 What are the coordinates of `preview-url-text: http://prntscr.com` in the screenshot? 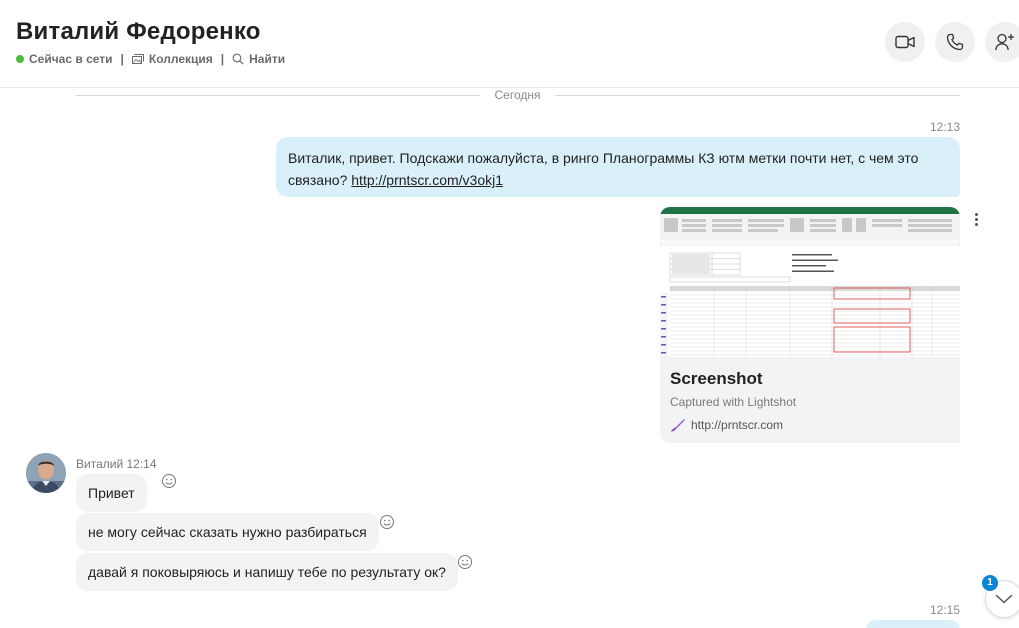 It's located at (737, 425).